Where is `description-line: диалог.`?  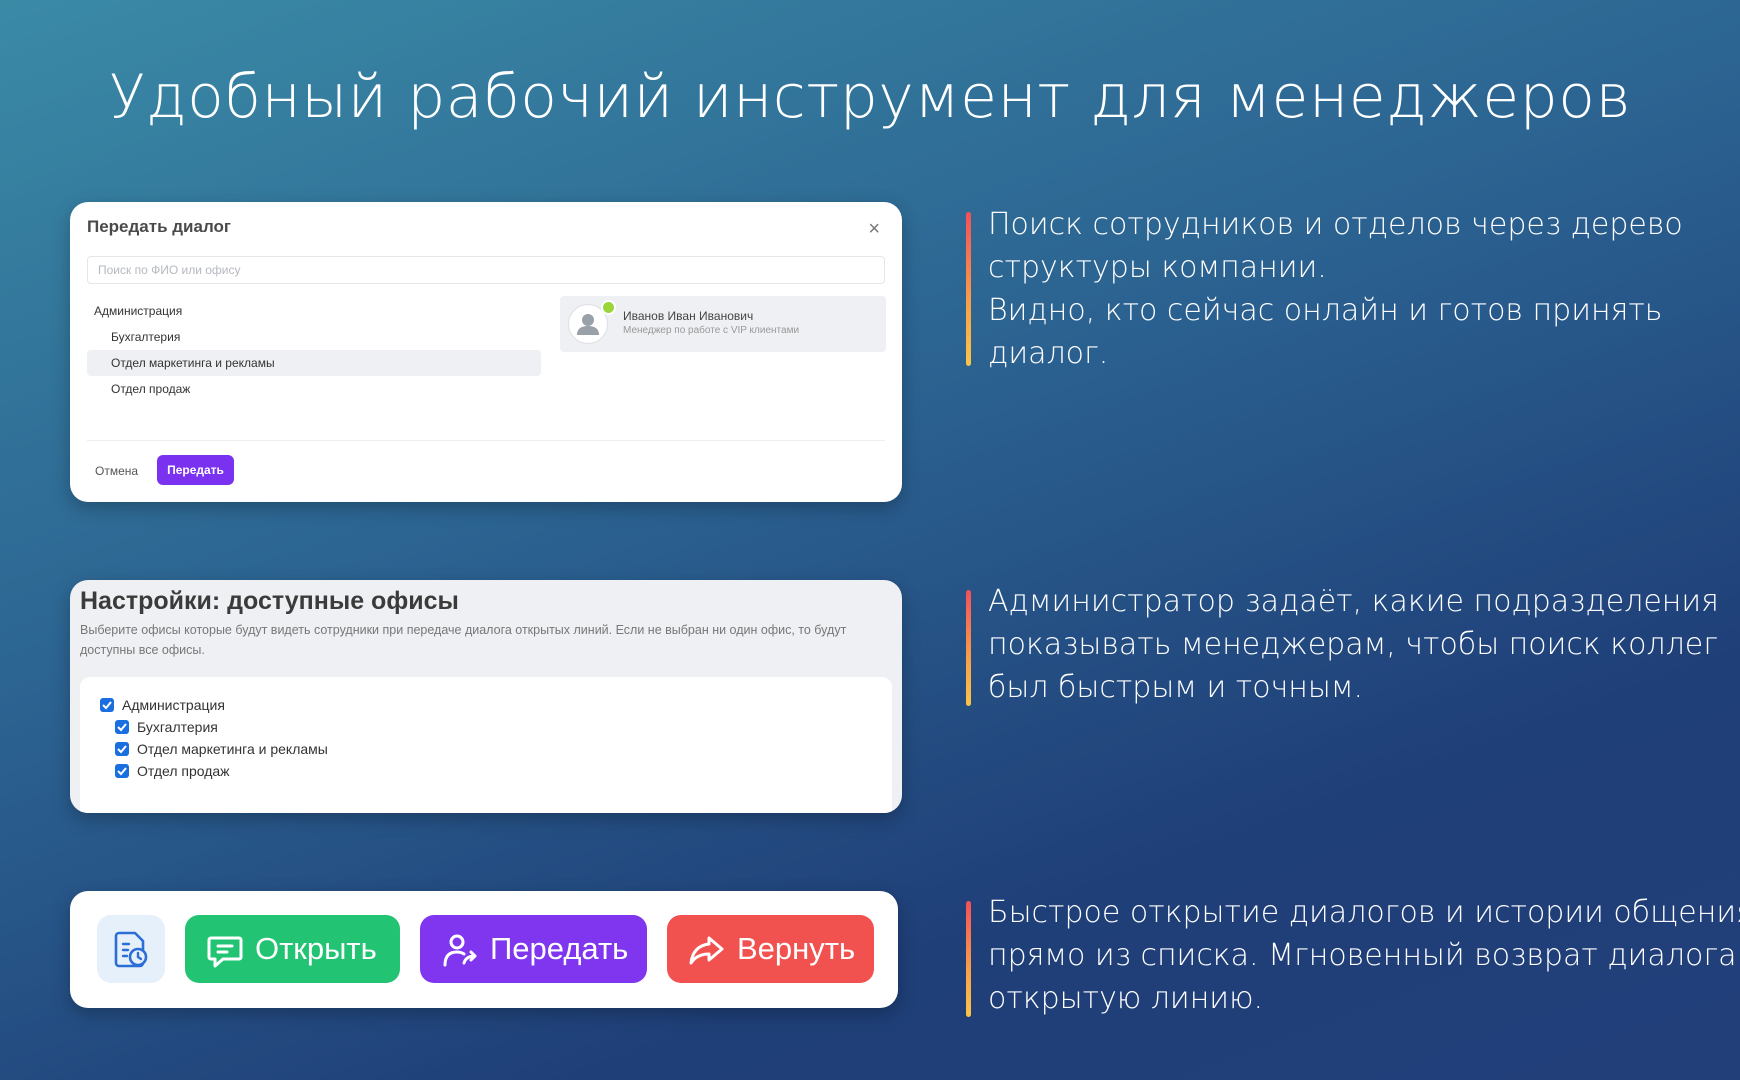
description-line: диалог. is located at coordinates (1048, 353).